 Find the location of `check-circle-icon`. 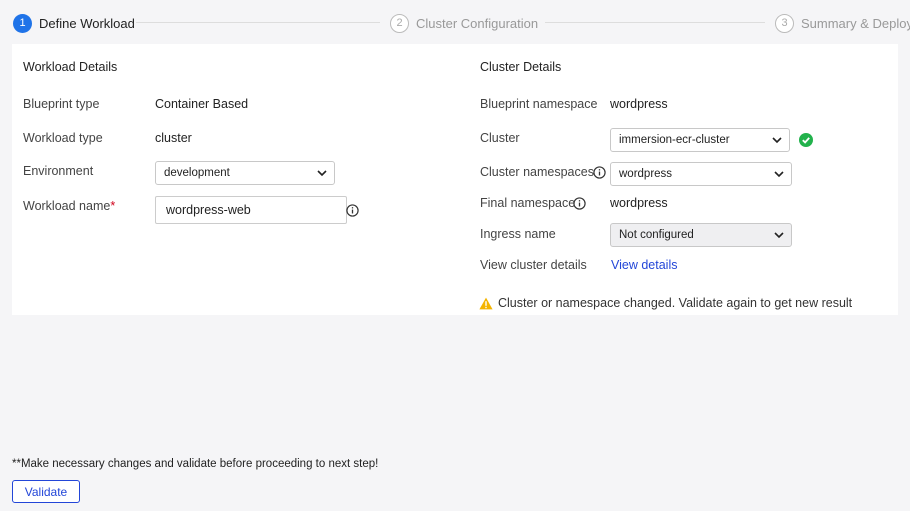

check-circle-icon is located at coordinates (806, 140).